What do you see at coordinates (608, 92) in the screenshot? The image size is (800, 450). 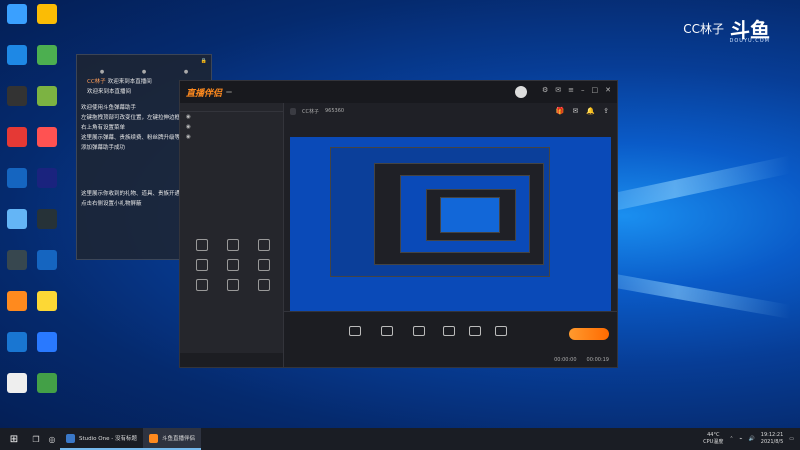 I see `close-icon: ✕` at bounding box center [608, 92].